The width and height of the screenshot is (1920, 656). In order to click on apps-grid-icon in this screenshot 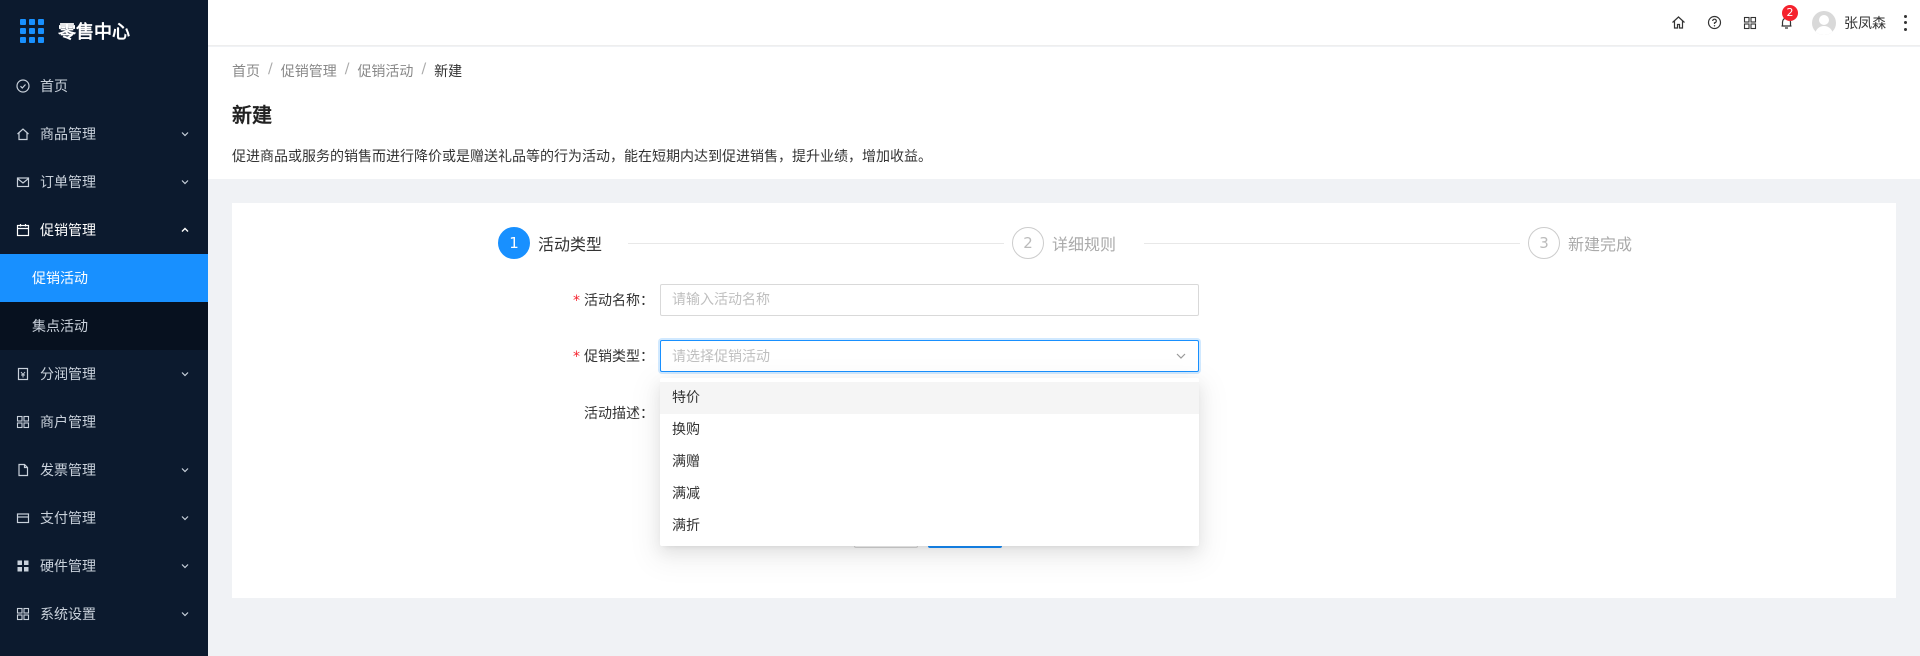, I will do `click(32, 31)`.